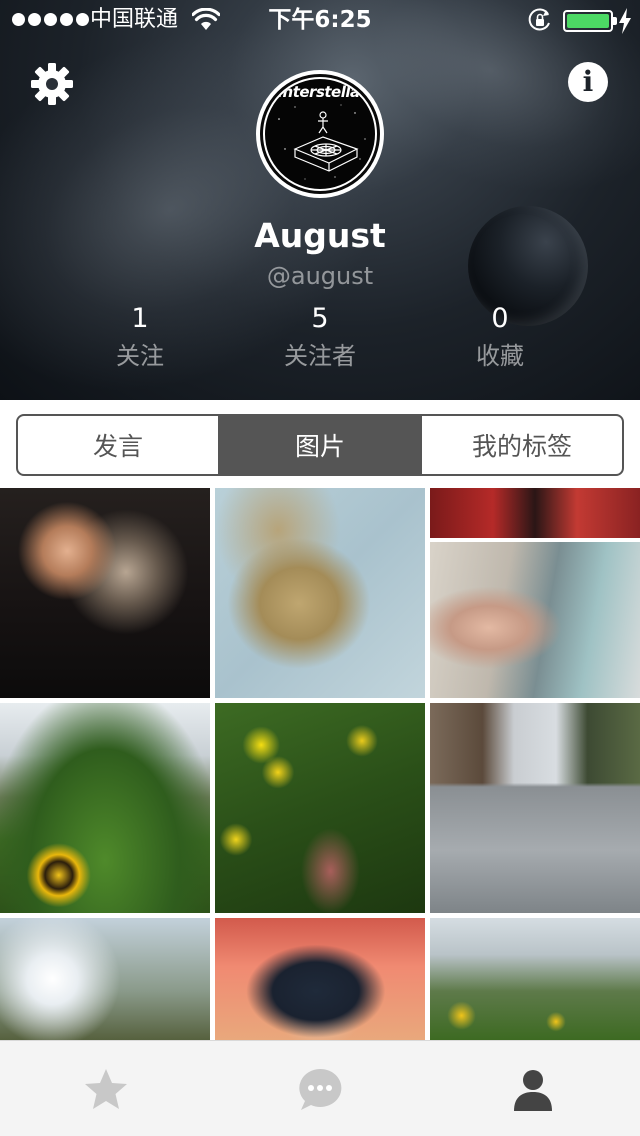  I want to click on star-icon, so click(106, 1090).